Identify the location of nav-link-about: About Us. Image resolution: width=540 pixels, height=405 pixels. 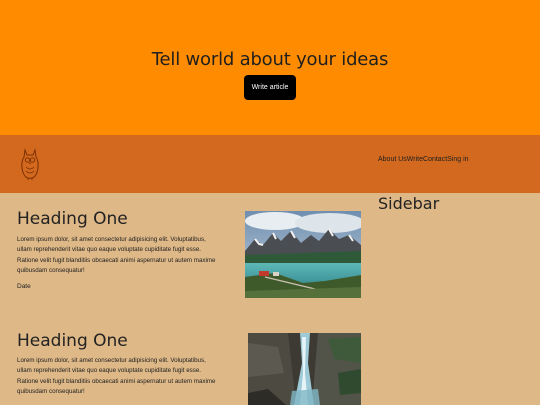
(392, 159).